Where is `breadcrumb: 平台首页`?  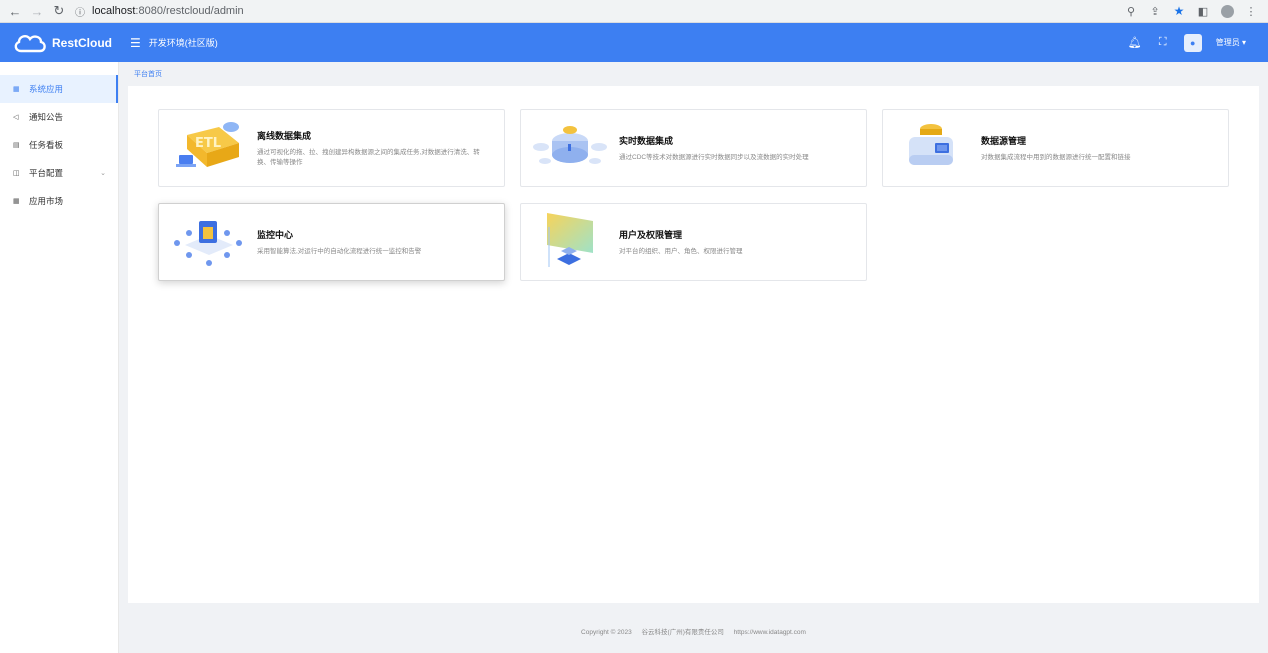
breadcrumb: 平台首页 is located at coordinates (148, 74).